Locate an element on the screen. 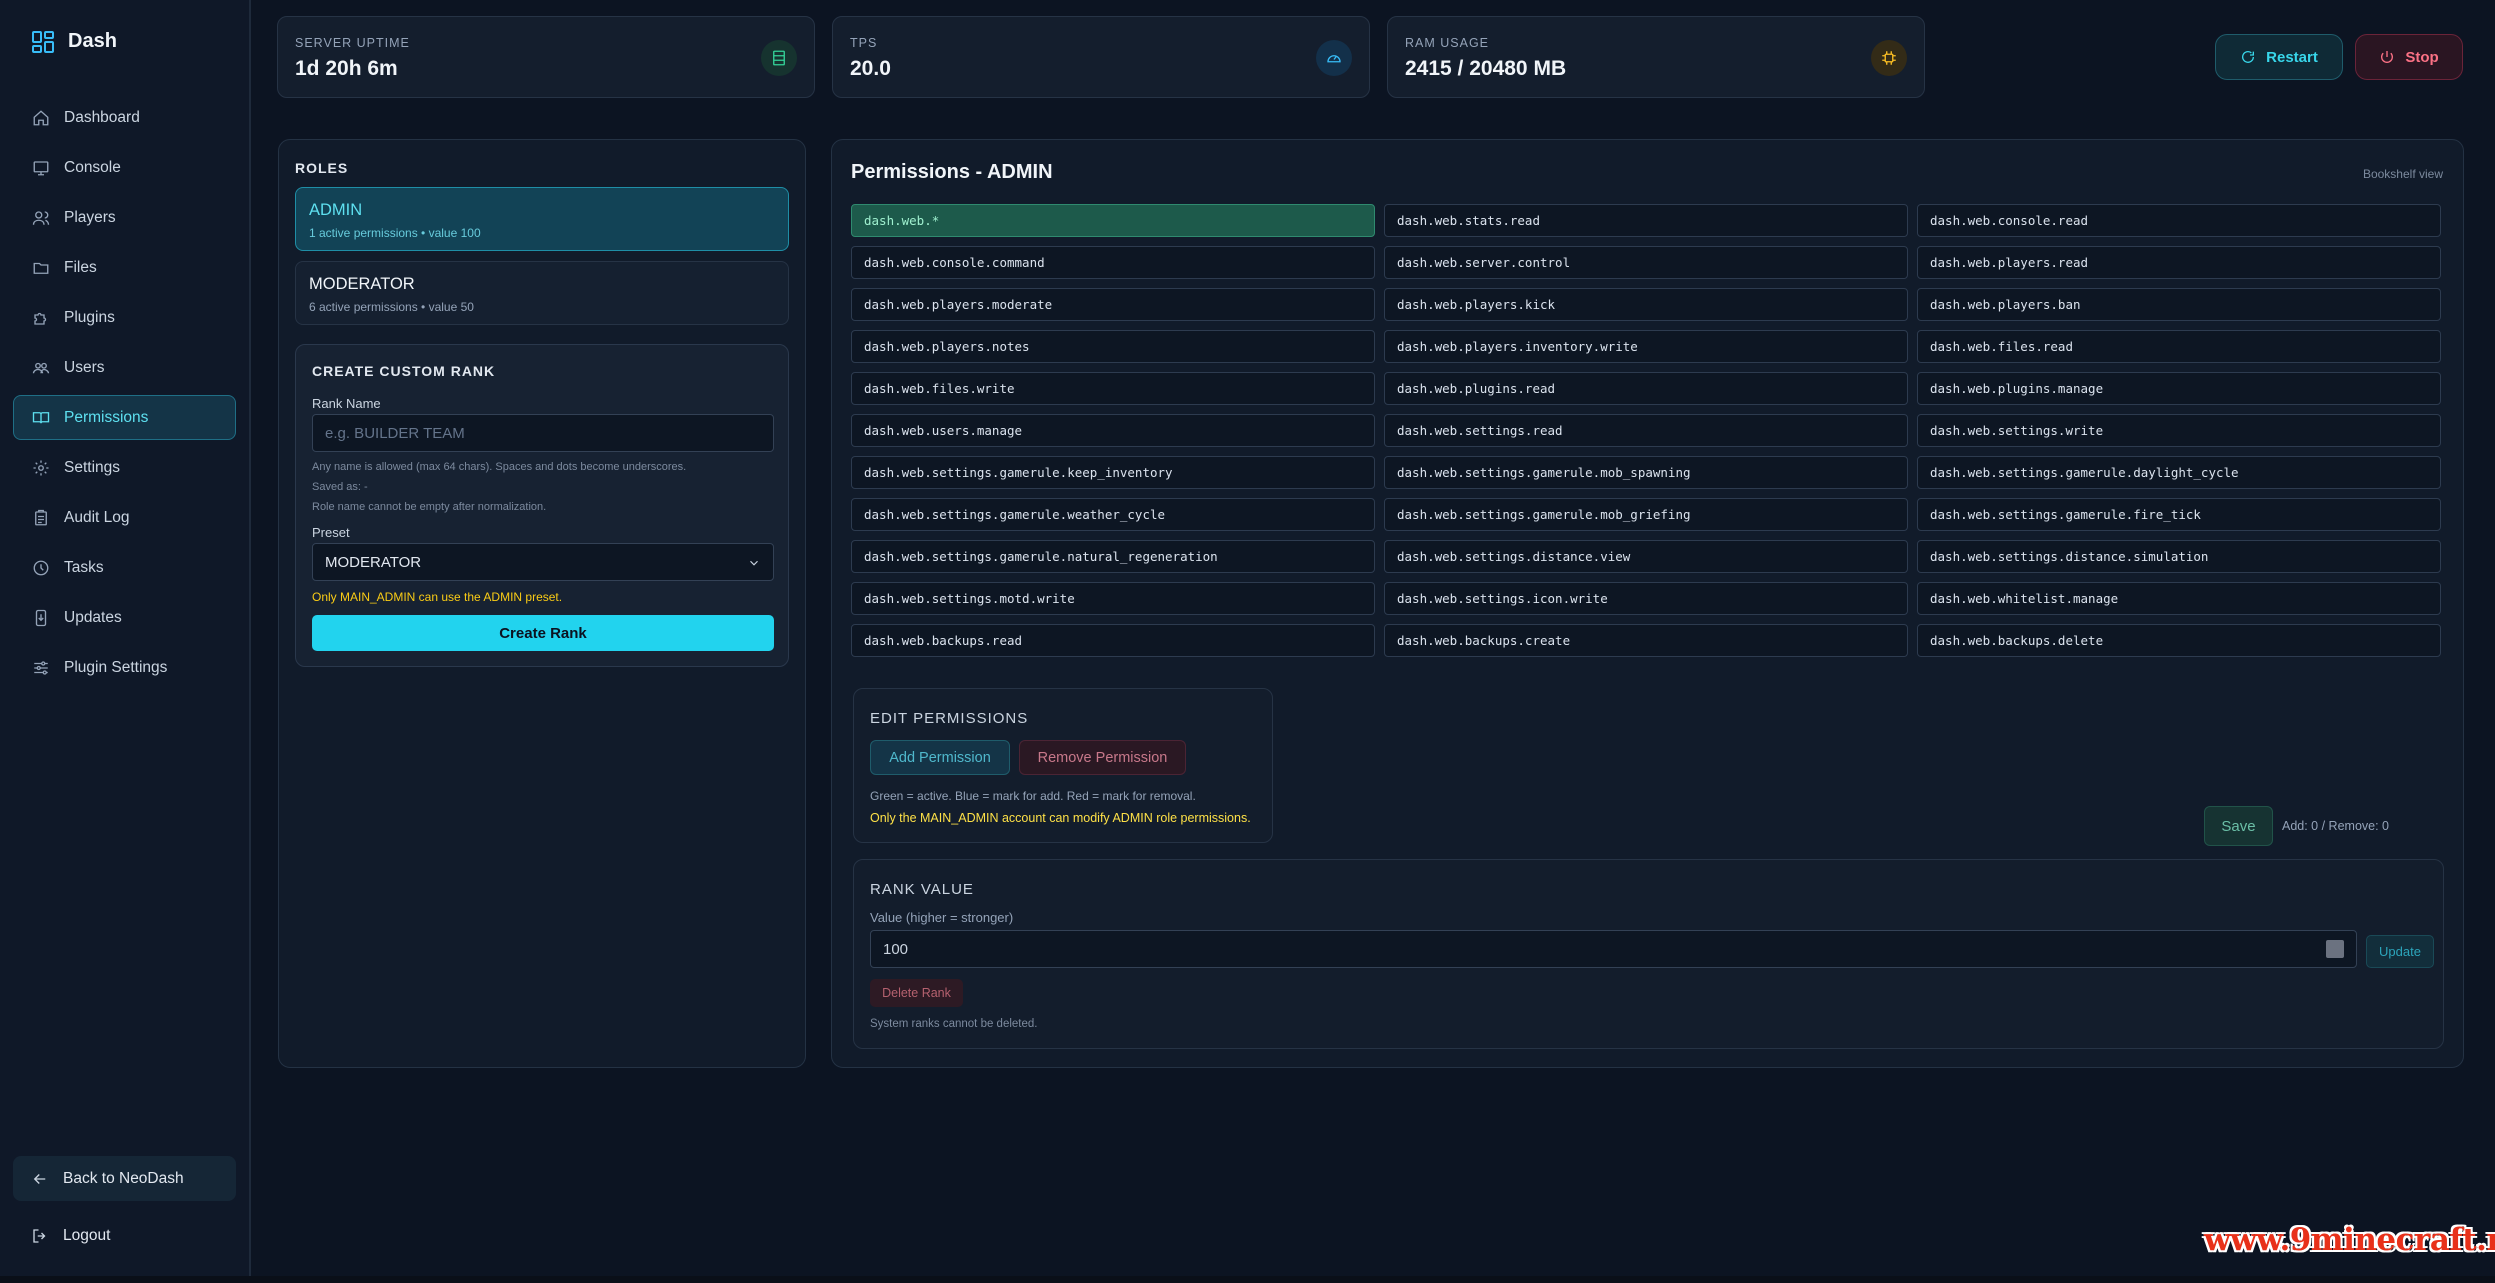 The width and height of the screenshot is (2495, 1283). permission-item: dash.web.settings.gamerule.weather_cycle is located at coordinates (1113, 514).